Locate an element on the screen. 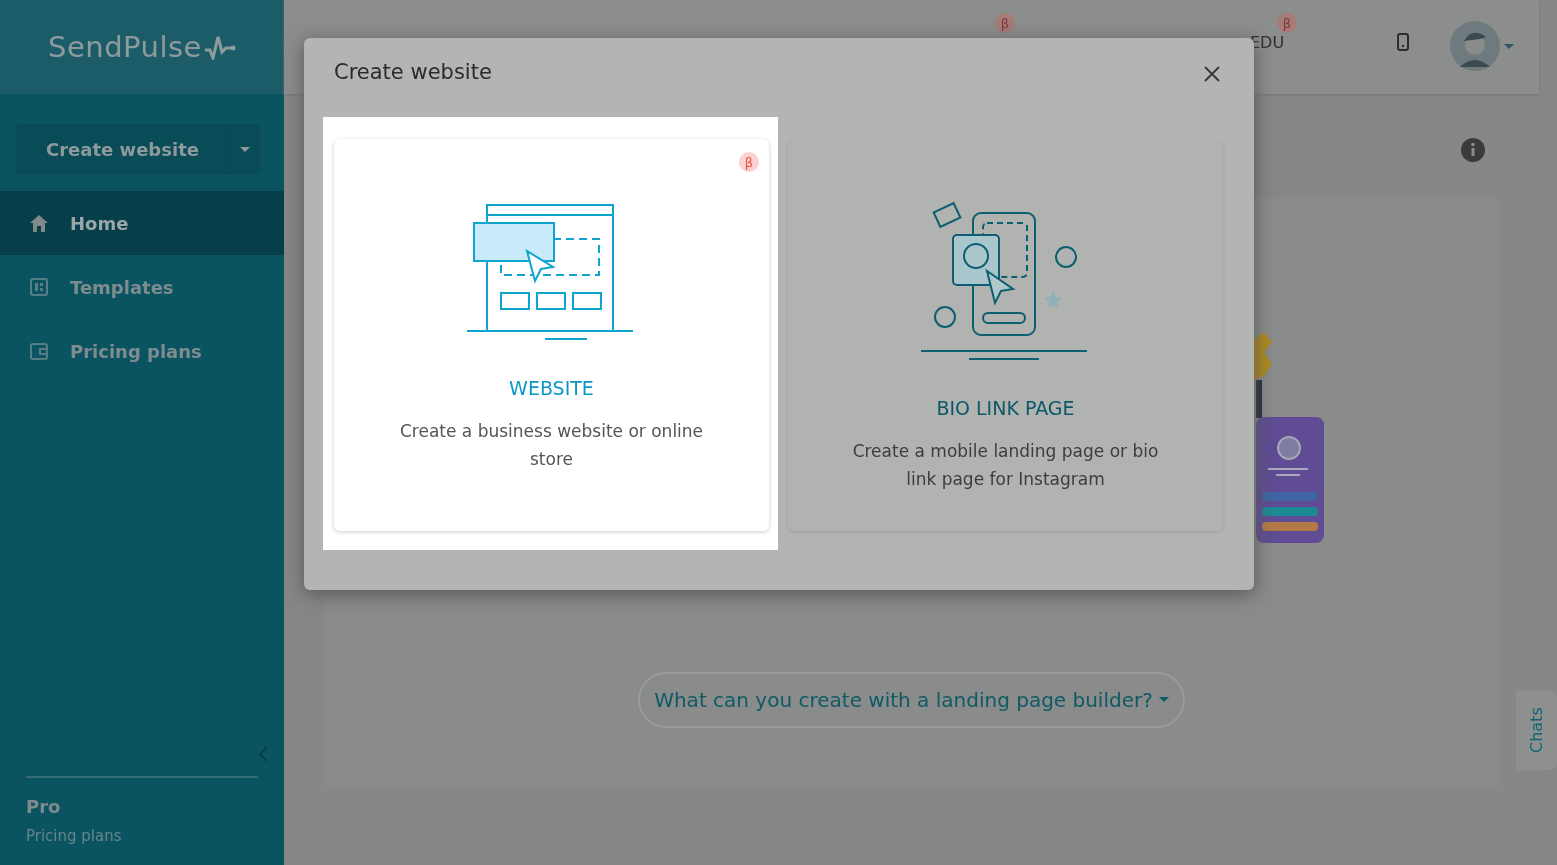 The height and width of the screenshot is (865, 1557). nav-item: Templates is located at coordinates (142, 287).